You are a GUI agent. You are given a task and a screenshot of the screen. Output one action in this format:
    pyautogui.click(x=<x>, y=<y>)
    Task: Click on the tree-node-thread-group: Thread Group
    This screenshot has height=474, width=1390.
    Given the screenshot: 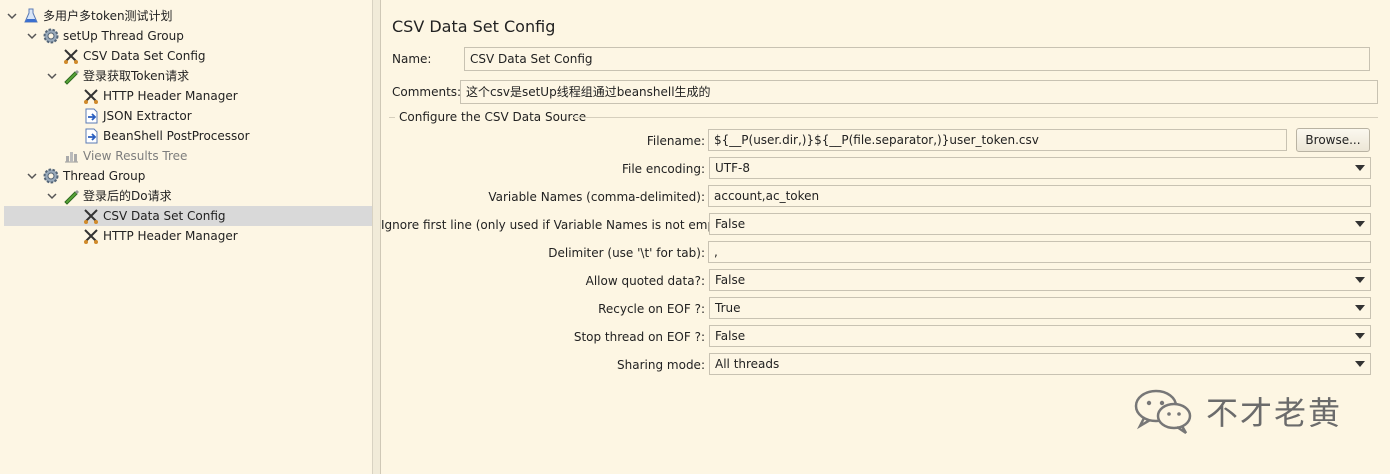 What is the action you would take?
    pyautogui.click(x=85, y=176)
    